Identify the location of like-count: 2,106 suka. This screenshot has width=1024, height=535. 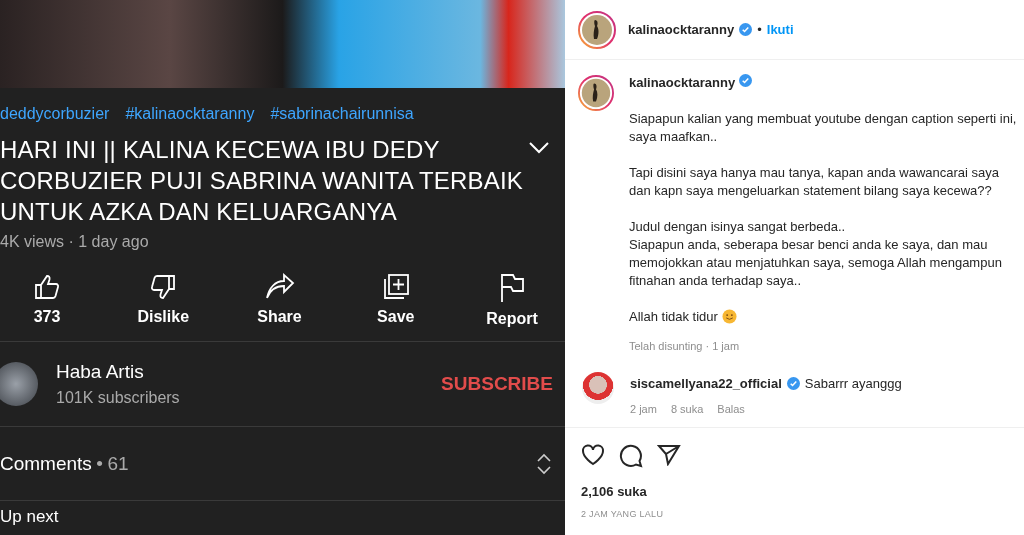
(802, 491).